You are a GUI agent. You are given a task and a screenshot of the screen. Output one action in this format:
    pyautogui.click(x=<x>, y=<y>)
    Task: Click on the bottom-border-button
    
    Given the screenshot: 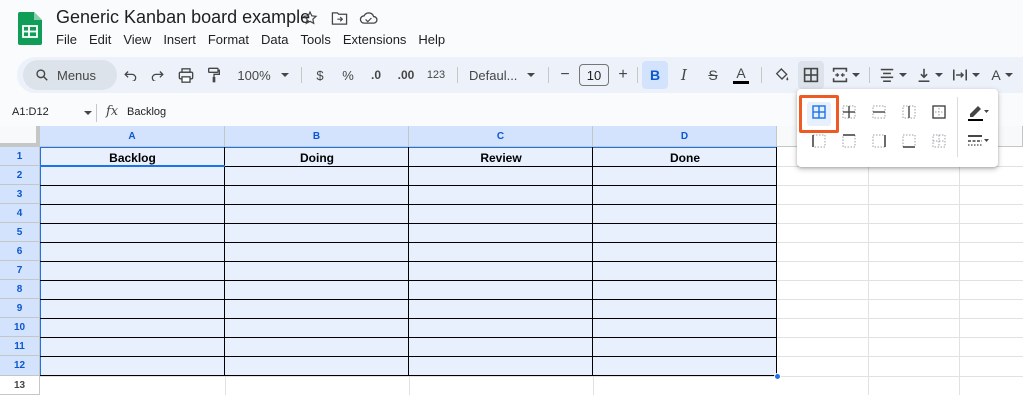 What is the action you would take?
    pyautogui.click(x=909, y=143)
    